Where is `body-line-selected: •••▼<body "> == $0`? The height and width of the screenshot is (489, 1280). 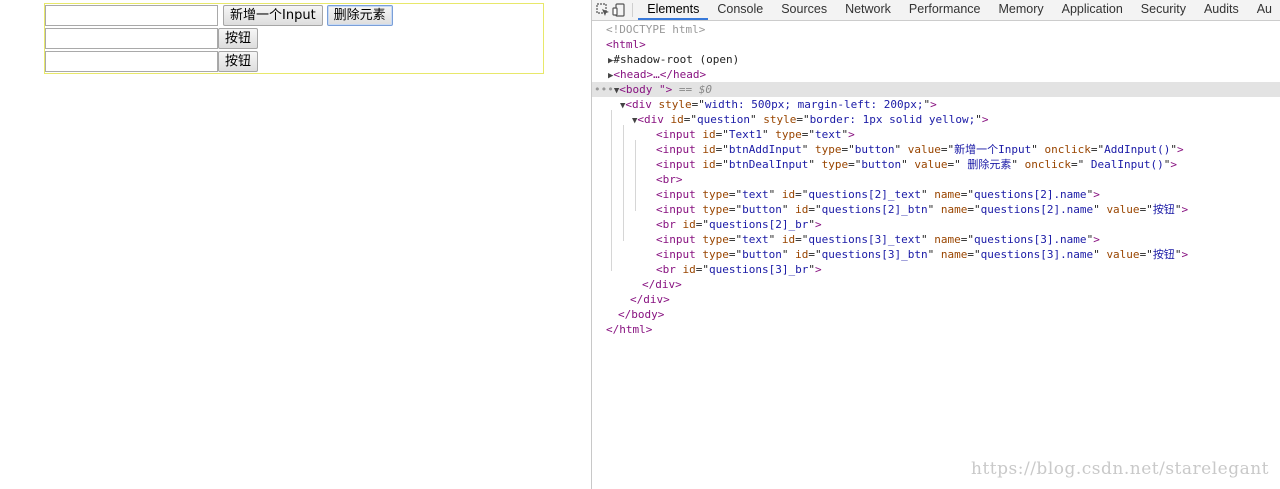
body-line-selected: •••▼<body "> == $0 is located at coordinates (936, 89).